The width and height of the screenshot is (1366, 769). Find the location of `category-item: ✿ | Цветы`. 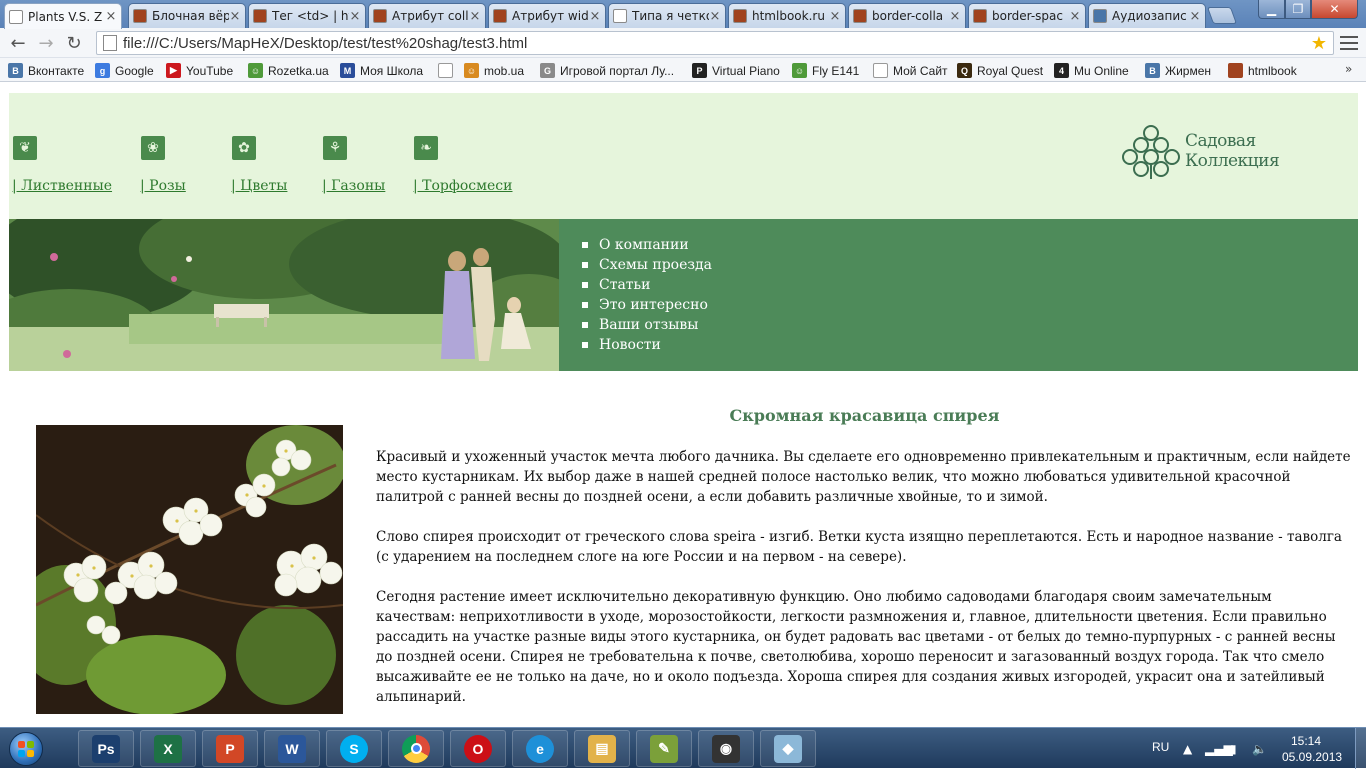

category-item: ✿ | Цветы is located at coordinates (259, 165).